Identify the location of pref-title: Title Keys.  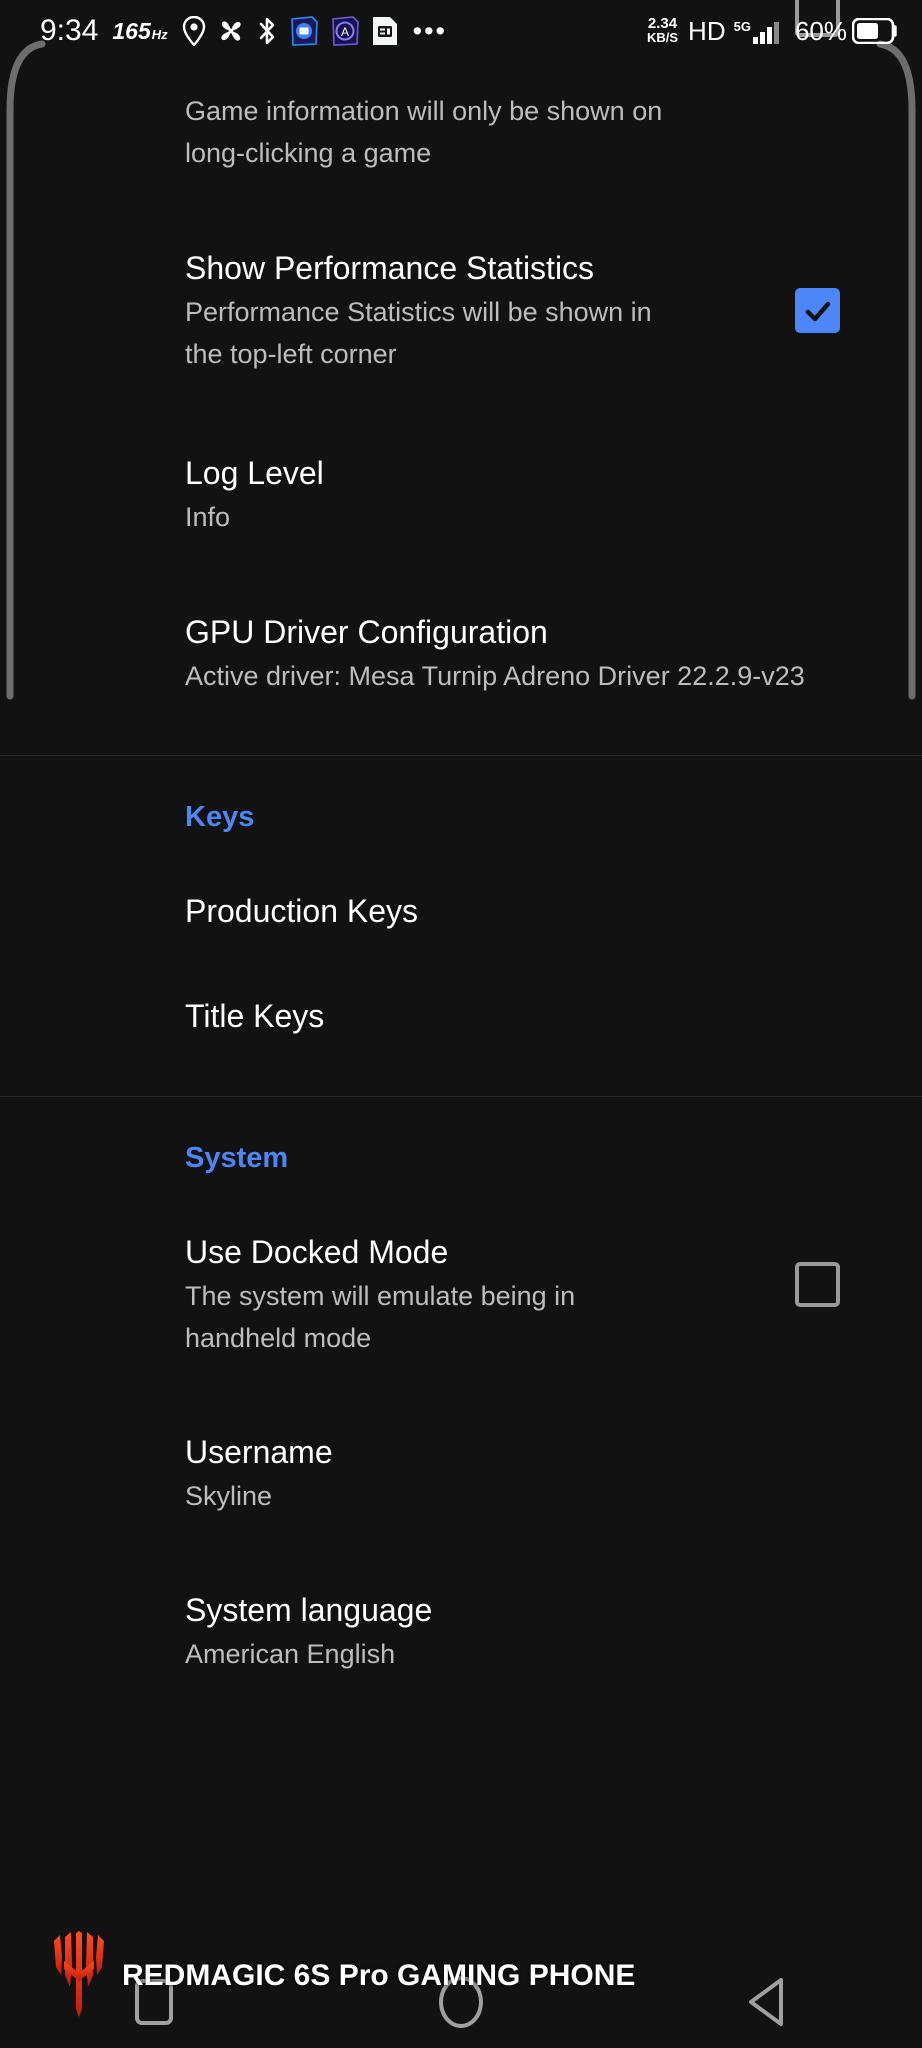
(255, 1016).